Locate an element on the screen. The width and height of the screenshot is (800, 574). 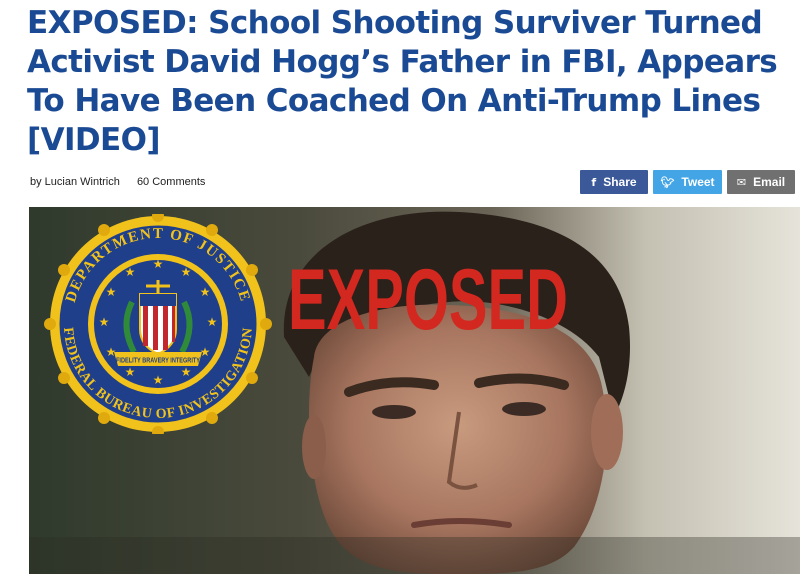
twitter-tweet-button: 🐦︎ Tweet is located at coordinates (687, 182).